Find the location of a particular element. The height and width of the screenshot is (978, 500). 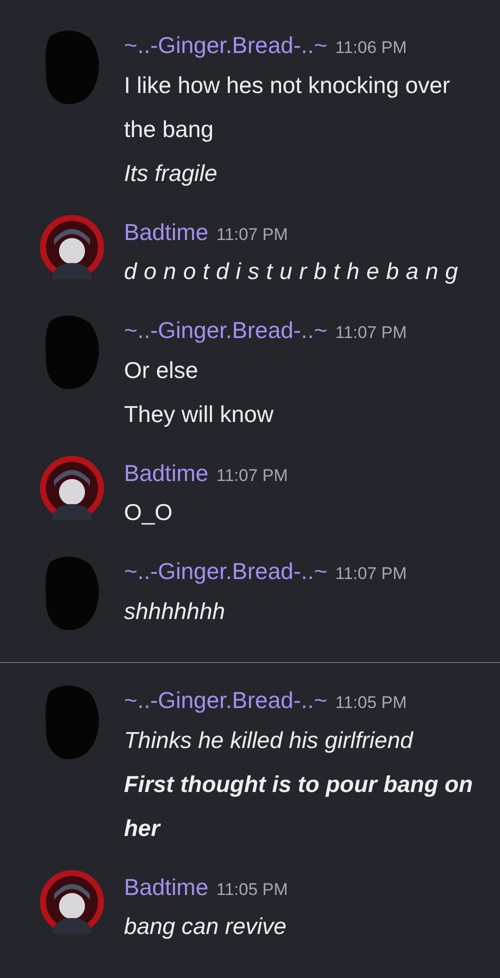

message-text: I like how hes not knocking over the bang is located at coordinates (288, 107).